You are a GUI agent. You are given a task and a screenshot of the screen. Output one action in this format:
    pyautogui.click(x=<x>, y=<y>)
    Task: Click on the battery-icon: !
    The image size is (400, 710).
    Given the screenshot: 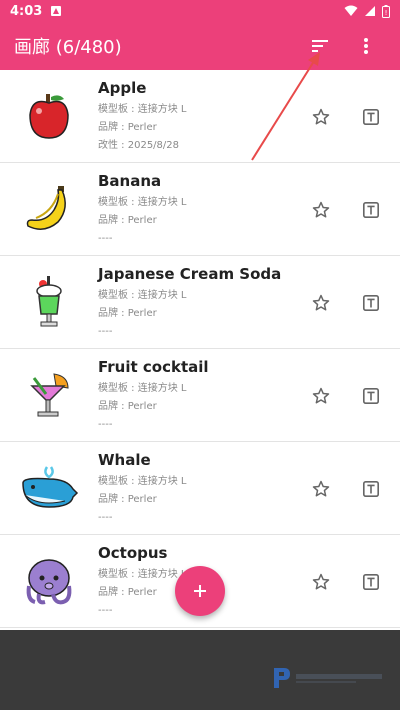 What is the action you would take?
    pyautogui.click(x=386, y=11)
    